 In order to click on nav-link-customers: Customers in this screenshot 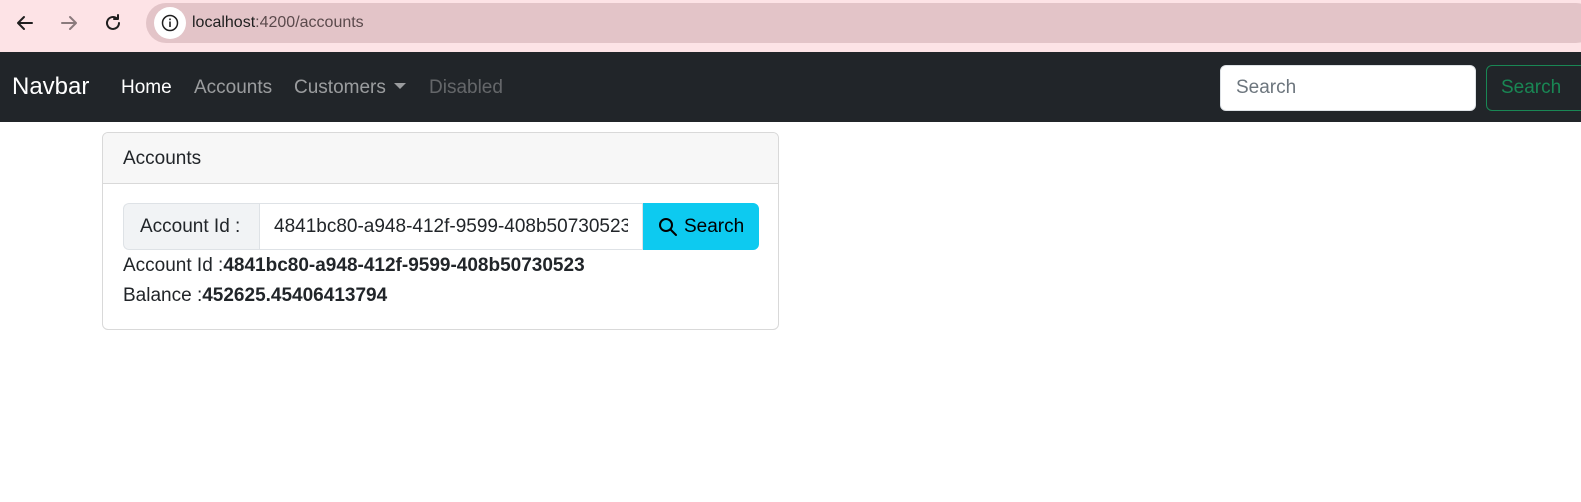, I will do `click(350, 88)`.